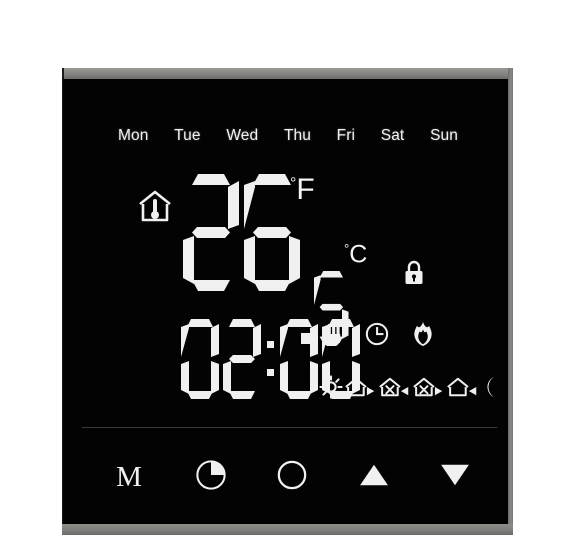 The width and height of the screenshot is (563, 553). I want to click on weekday-fri: Fri, so click(346, 136).